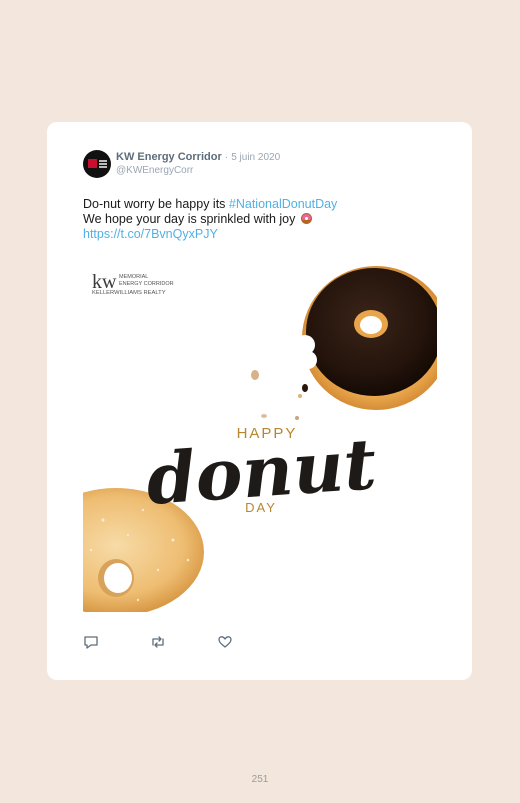 The width and height of the screenshot is (520, 803). Describe the element at coordinates (146, 284) in the screenshot. I see `logo-line-2: ENERGY CORRIDOR` at that location.